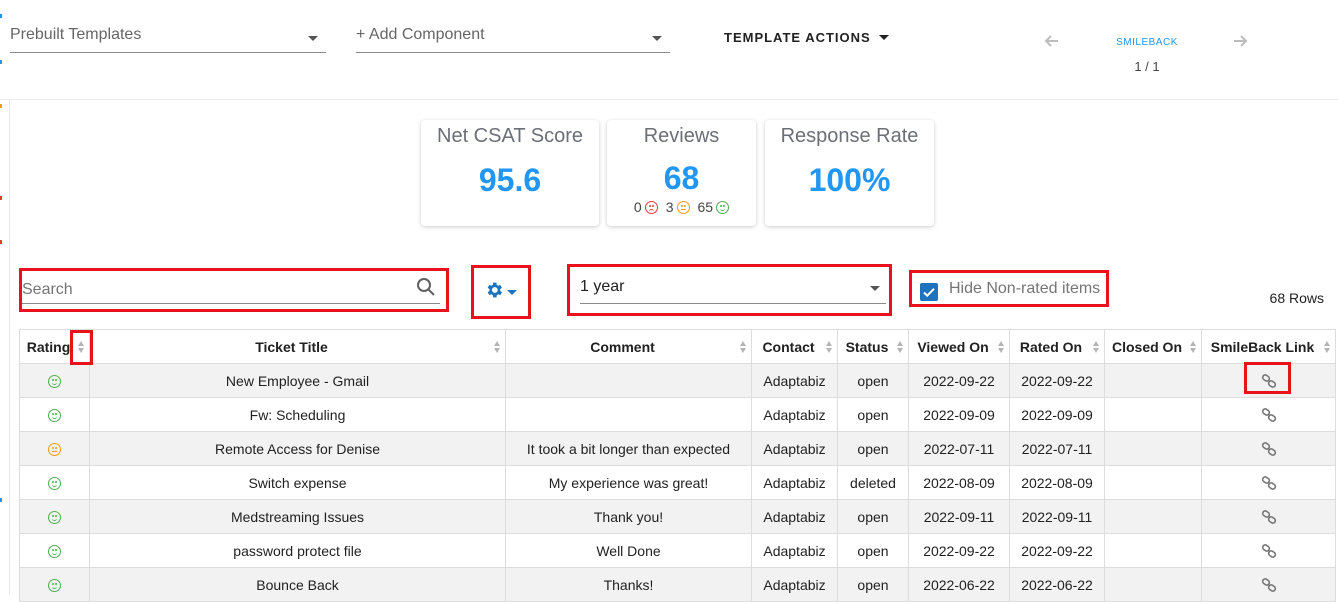 The width and height of the screenshot is (1338, 602). What do you see at coordinates (510, 173) in the screenshot?
I see `net-csat-card: Net CSAT Score 95.6` at bounding box center [510, 173].